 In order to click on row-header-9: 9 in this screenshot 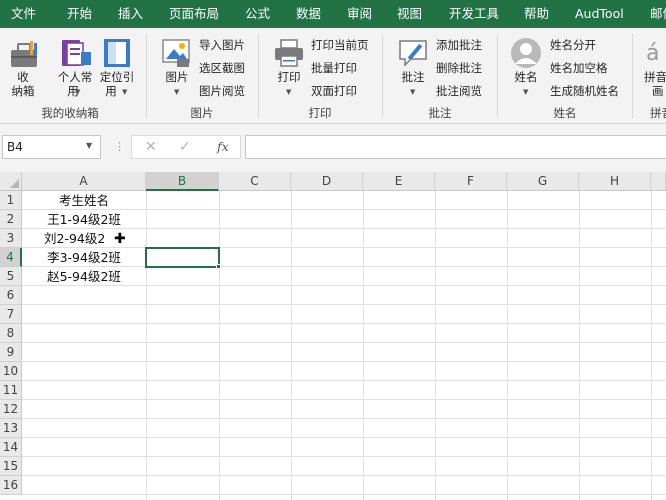, I will do `click(11, 352)`.